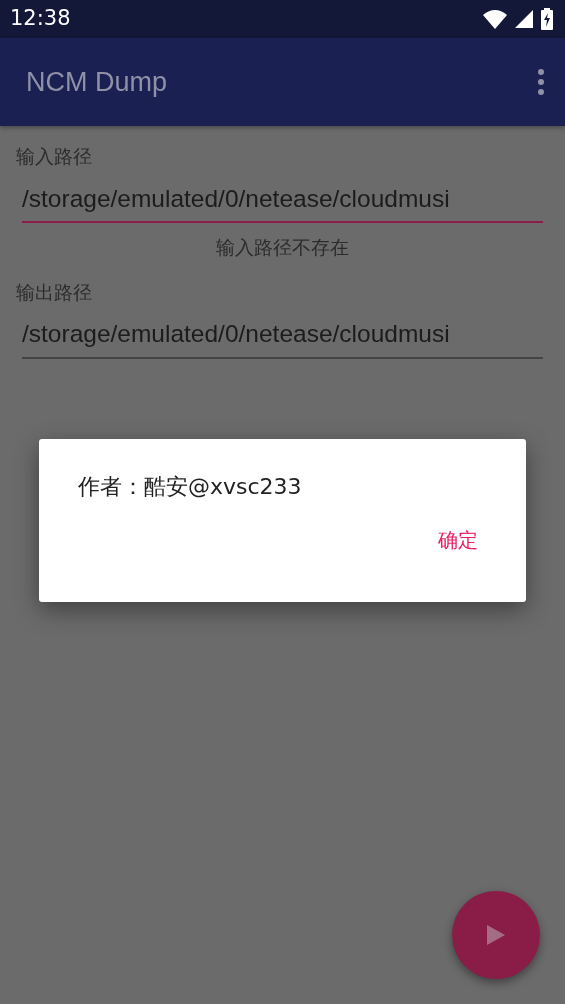 This screenshot has height=1004, width=565. Describe the element at coordinates (54, 156) in the screenshot. I see `field-label: 输入路径` at that location.